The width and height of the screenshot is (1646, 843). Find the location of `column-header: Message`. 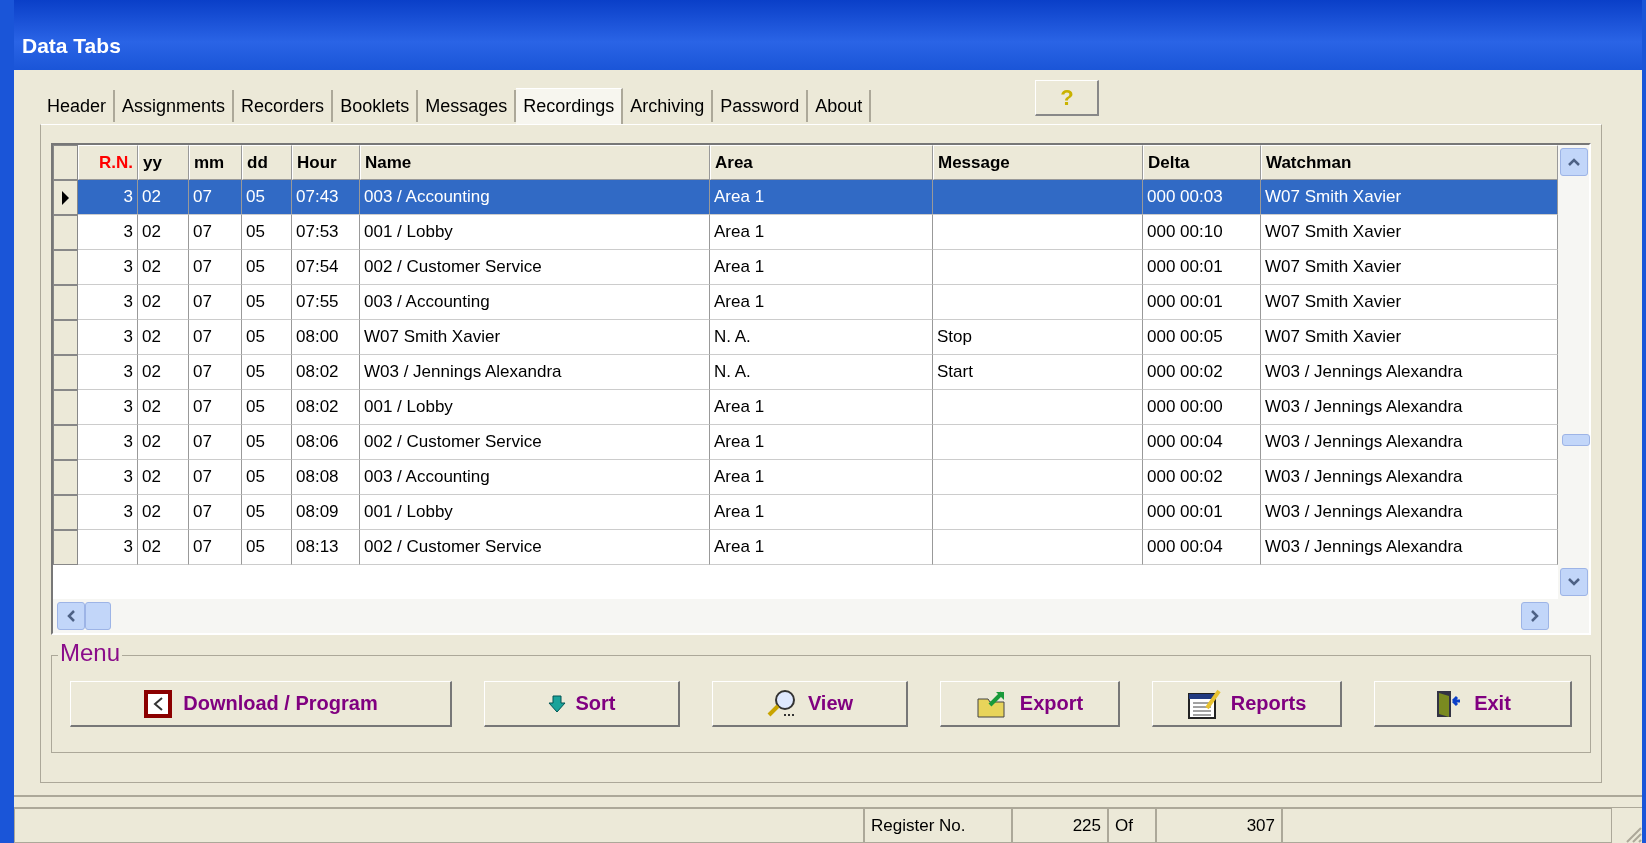

column-header: Message is located at coordinates (1038, 162).